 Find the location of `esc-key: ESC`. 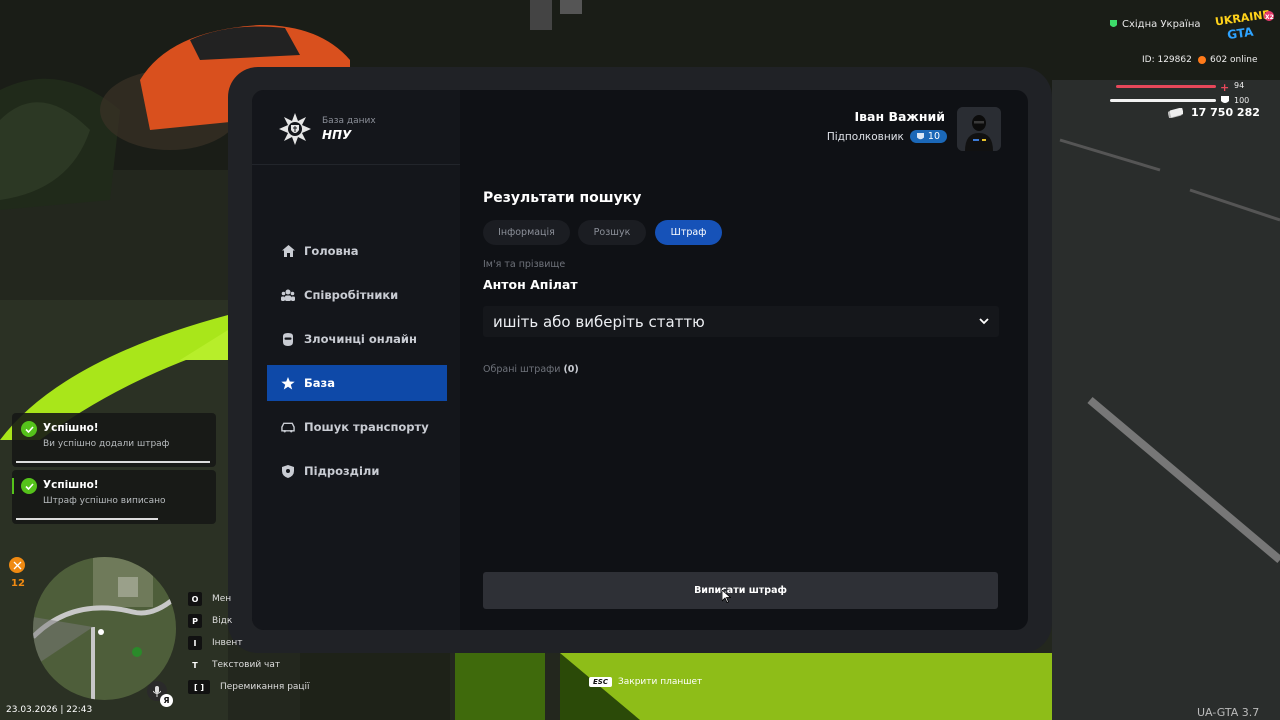

esc-key: ESC is located at coordinates (600, 682).